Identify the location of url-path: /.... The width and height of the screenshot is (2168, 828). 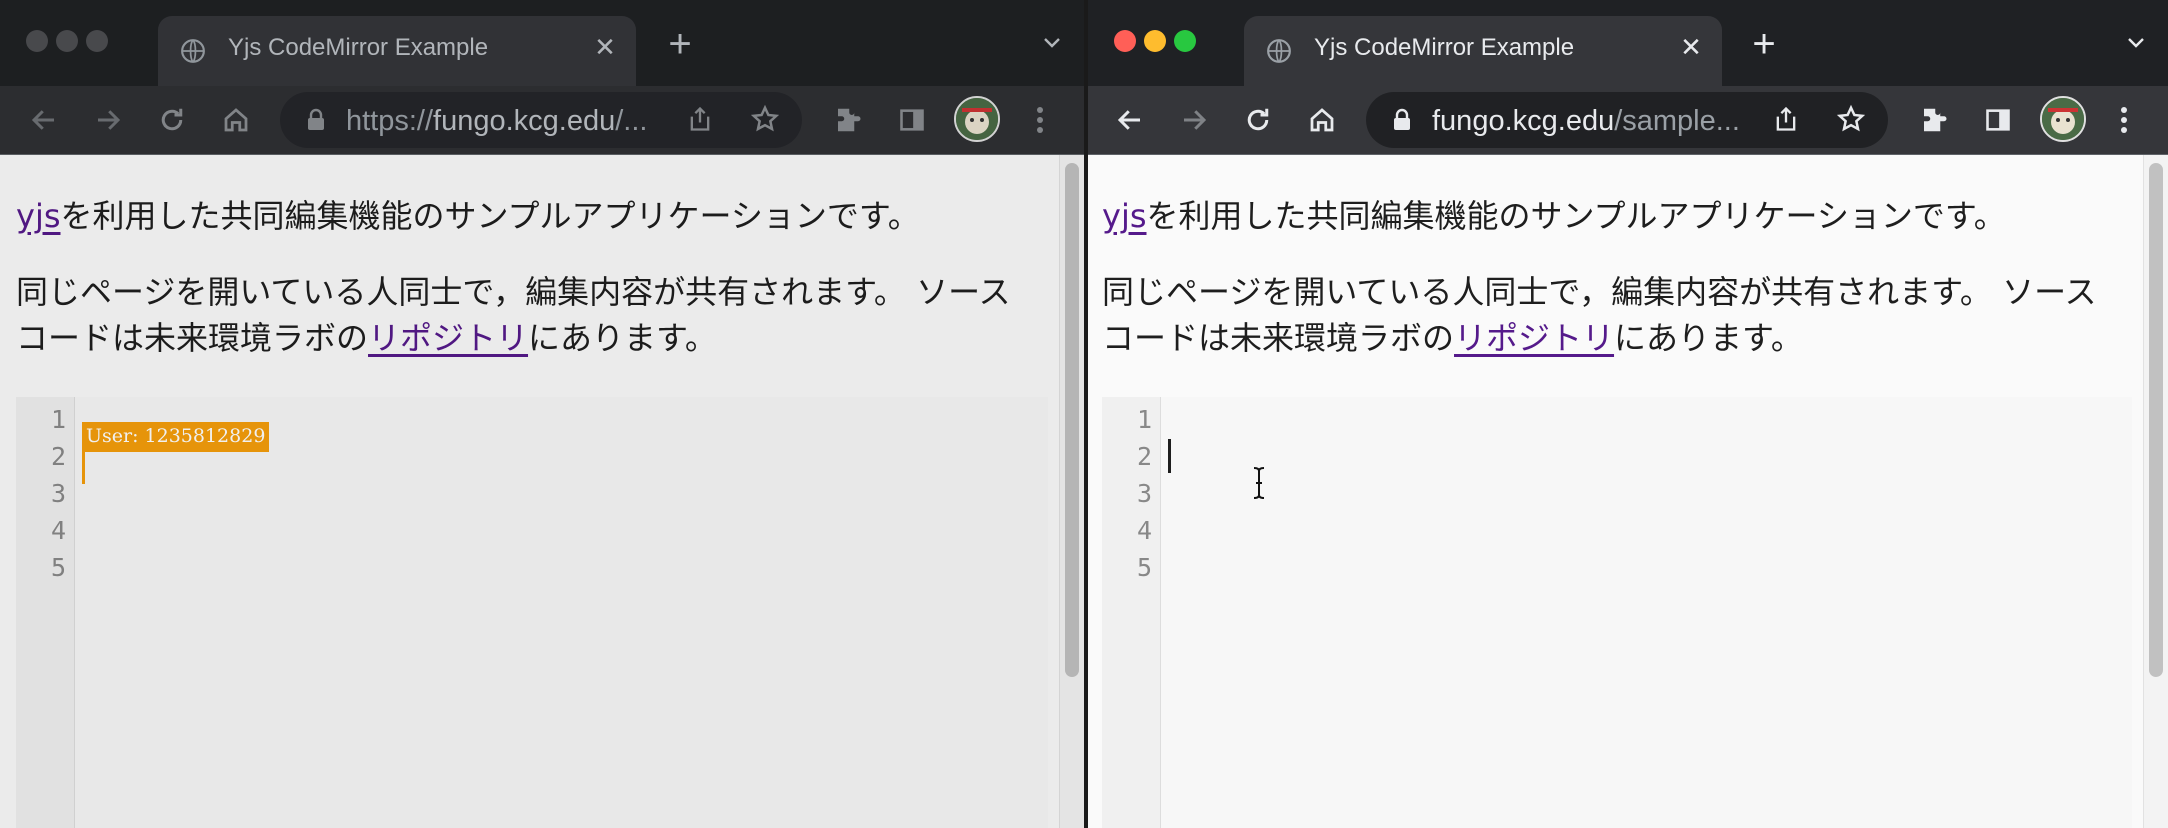
(631, 121).